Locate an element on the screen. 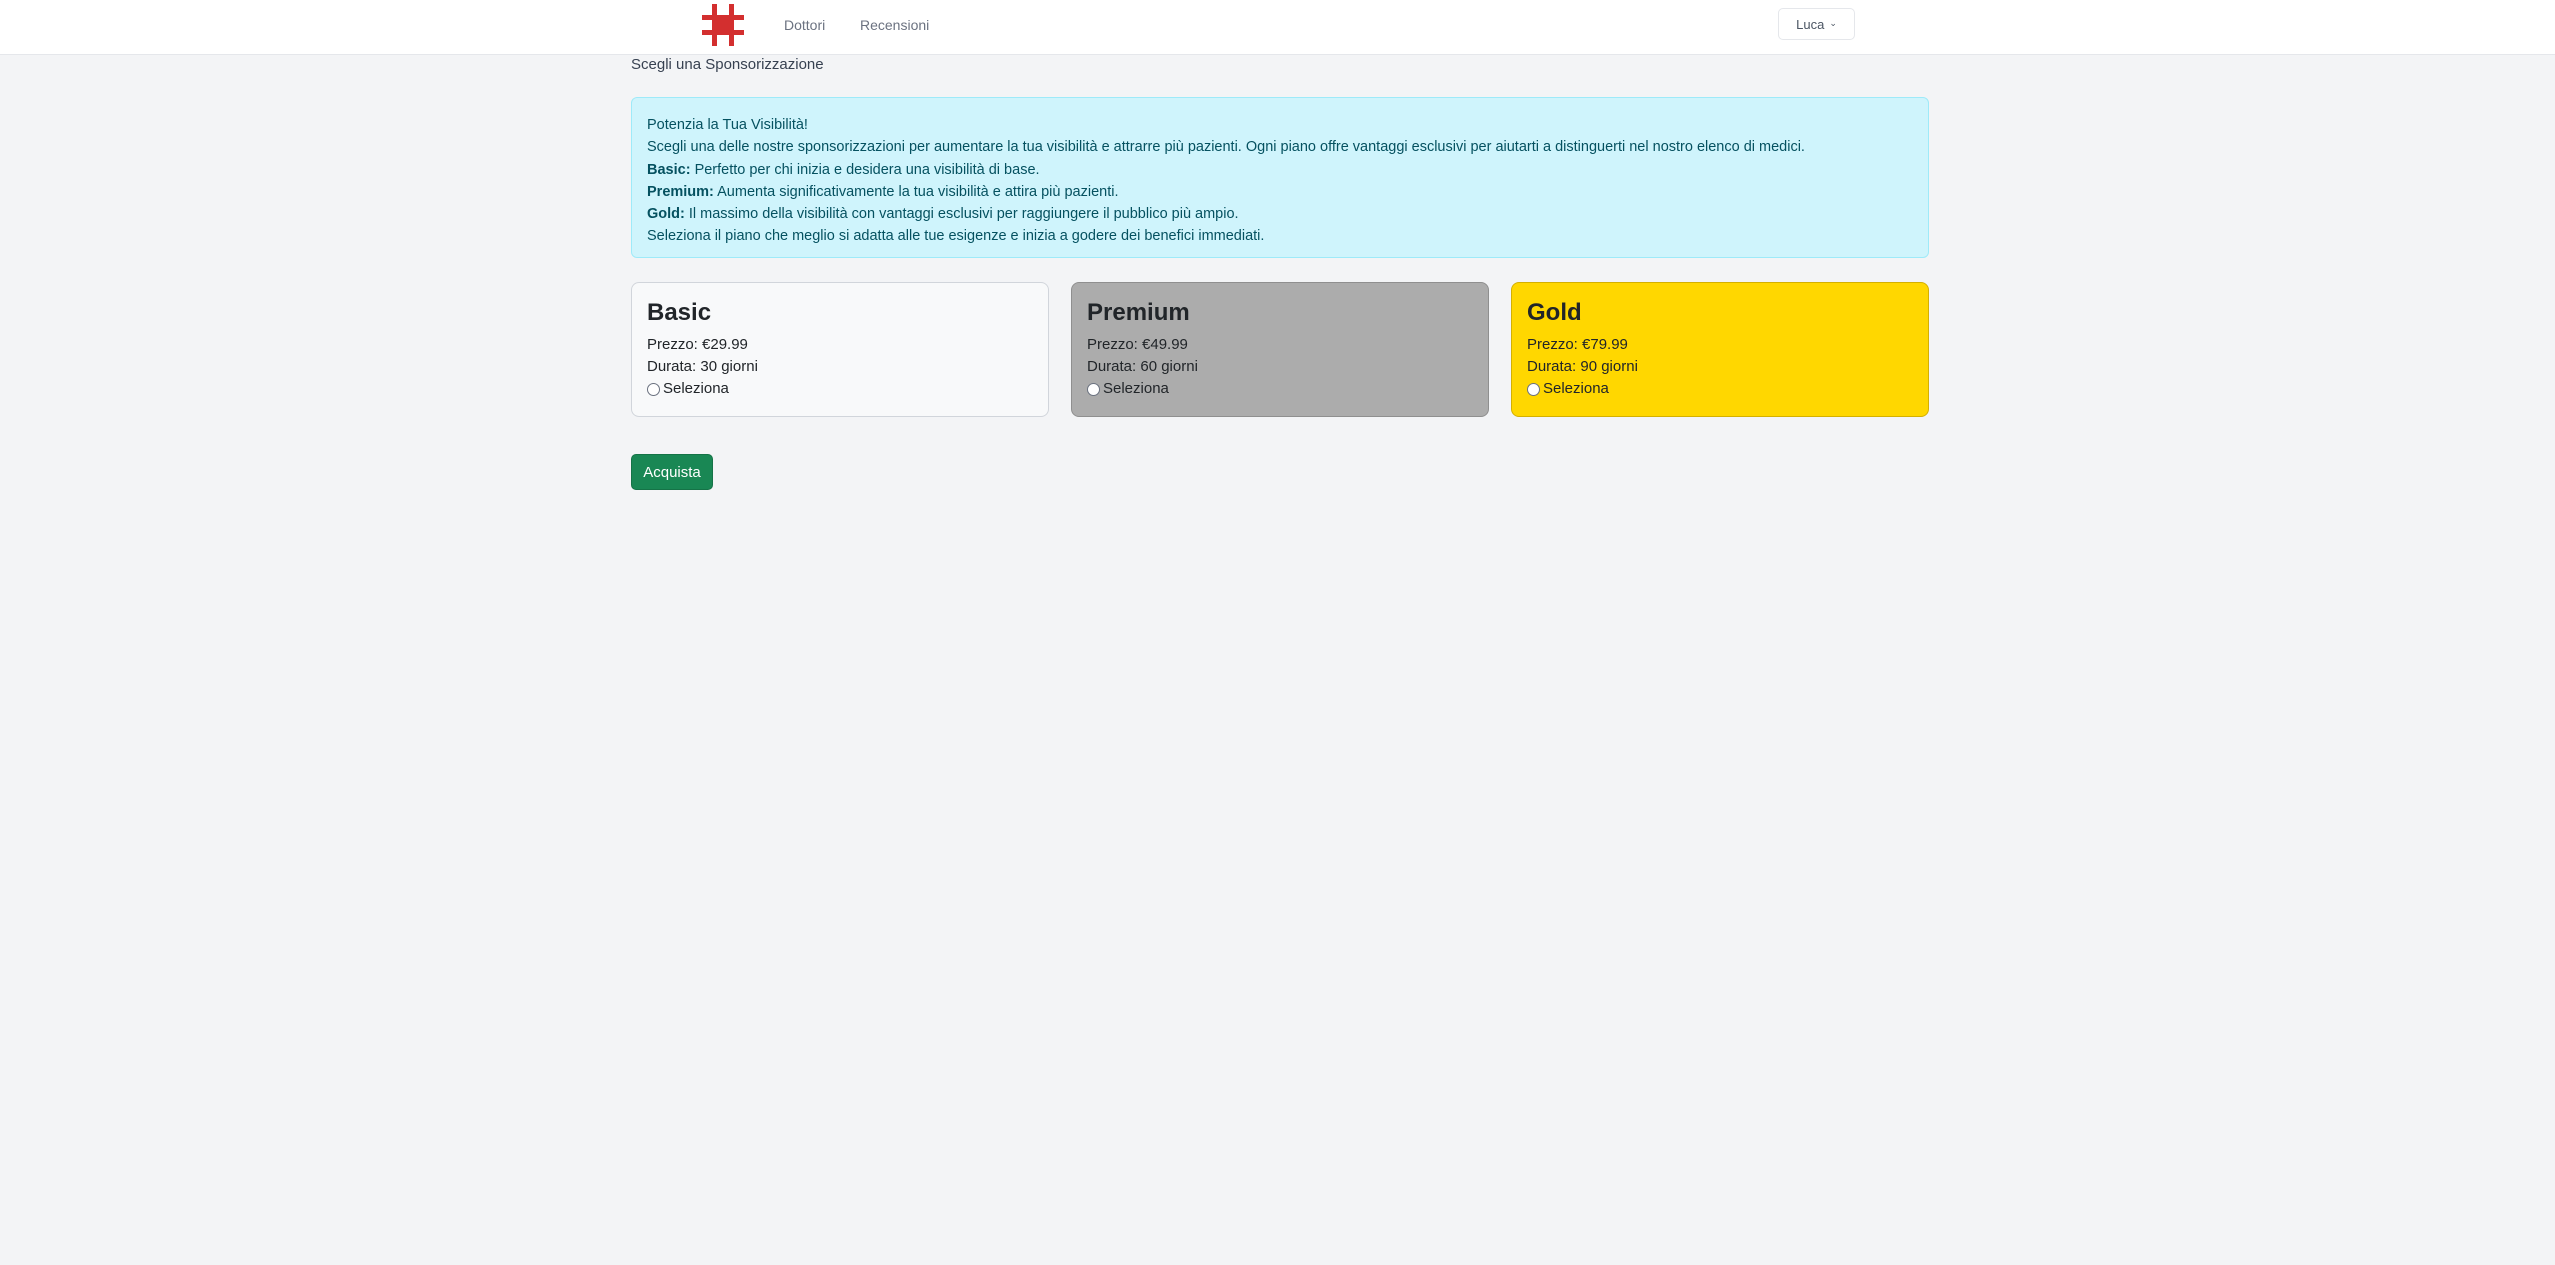 Image resolution: width=2555 pixels, height=1265 pixels. top-navbar: Dottori Recensioni Luca ⌄ is located at coordinates (1277, 27).